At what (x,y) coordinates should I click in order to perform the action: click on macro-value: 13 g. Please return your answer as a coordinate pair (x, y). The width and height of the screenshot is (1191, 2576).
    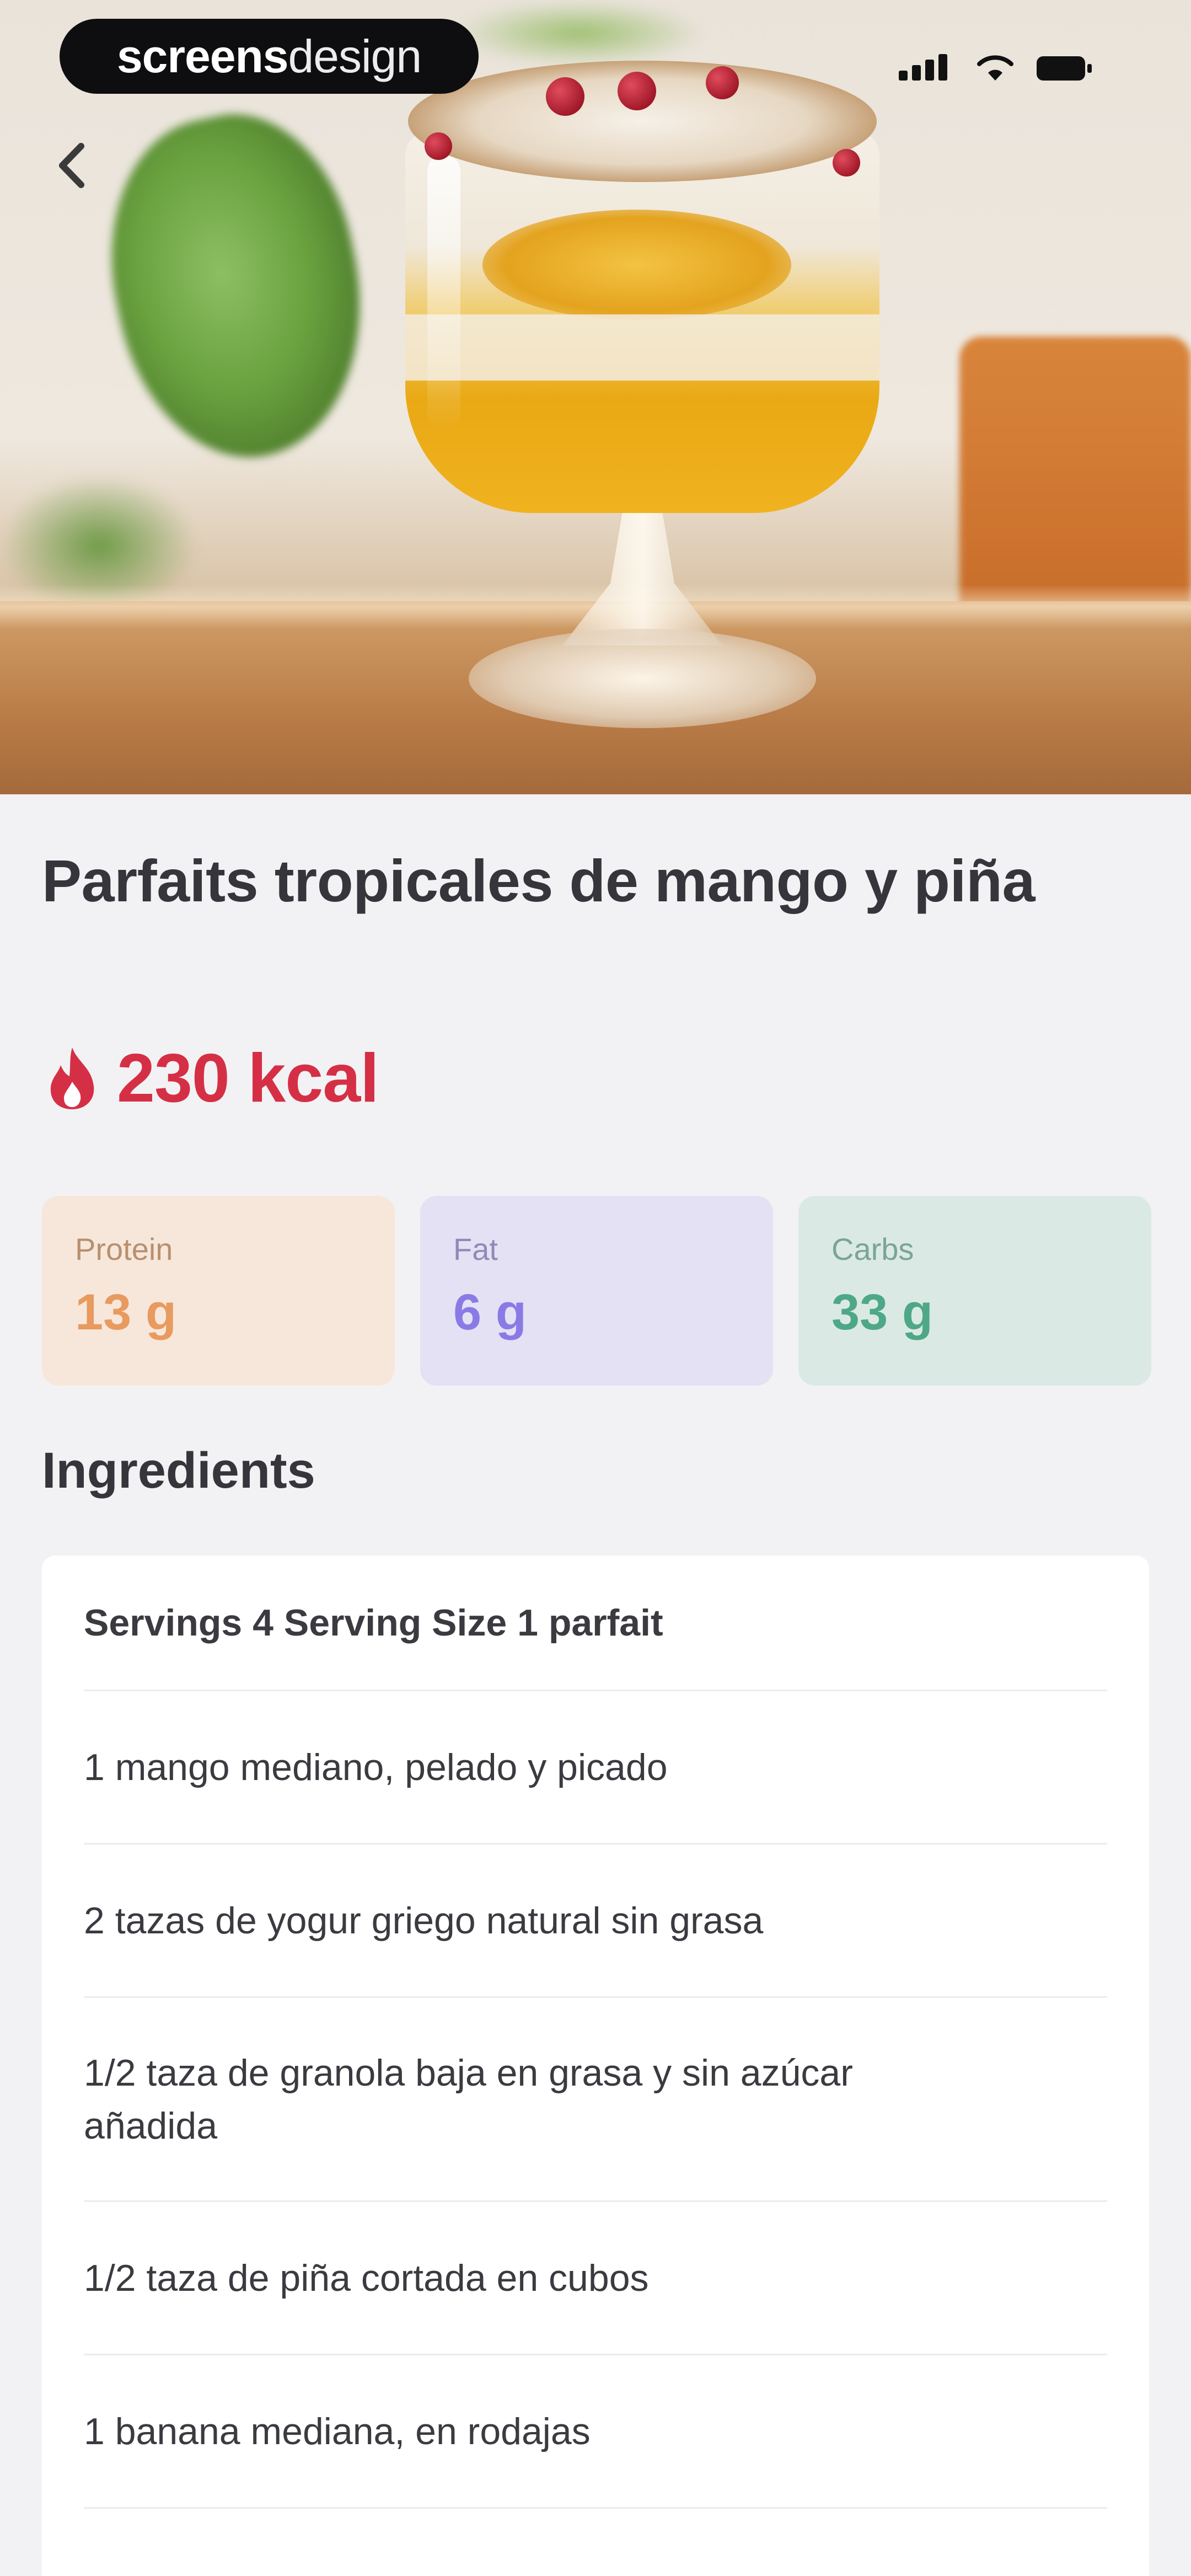
    Looking at the image, I should click on (126, 1312).